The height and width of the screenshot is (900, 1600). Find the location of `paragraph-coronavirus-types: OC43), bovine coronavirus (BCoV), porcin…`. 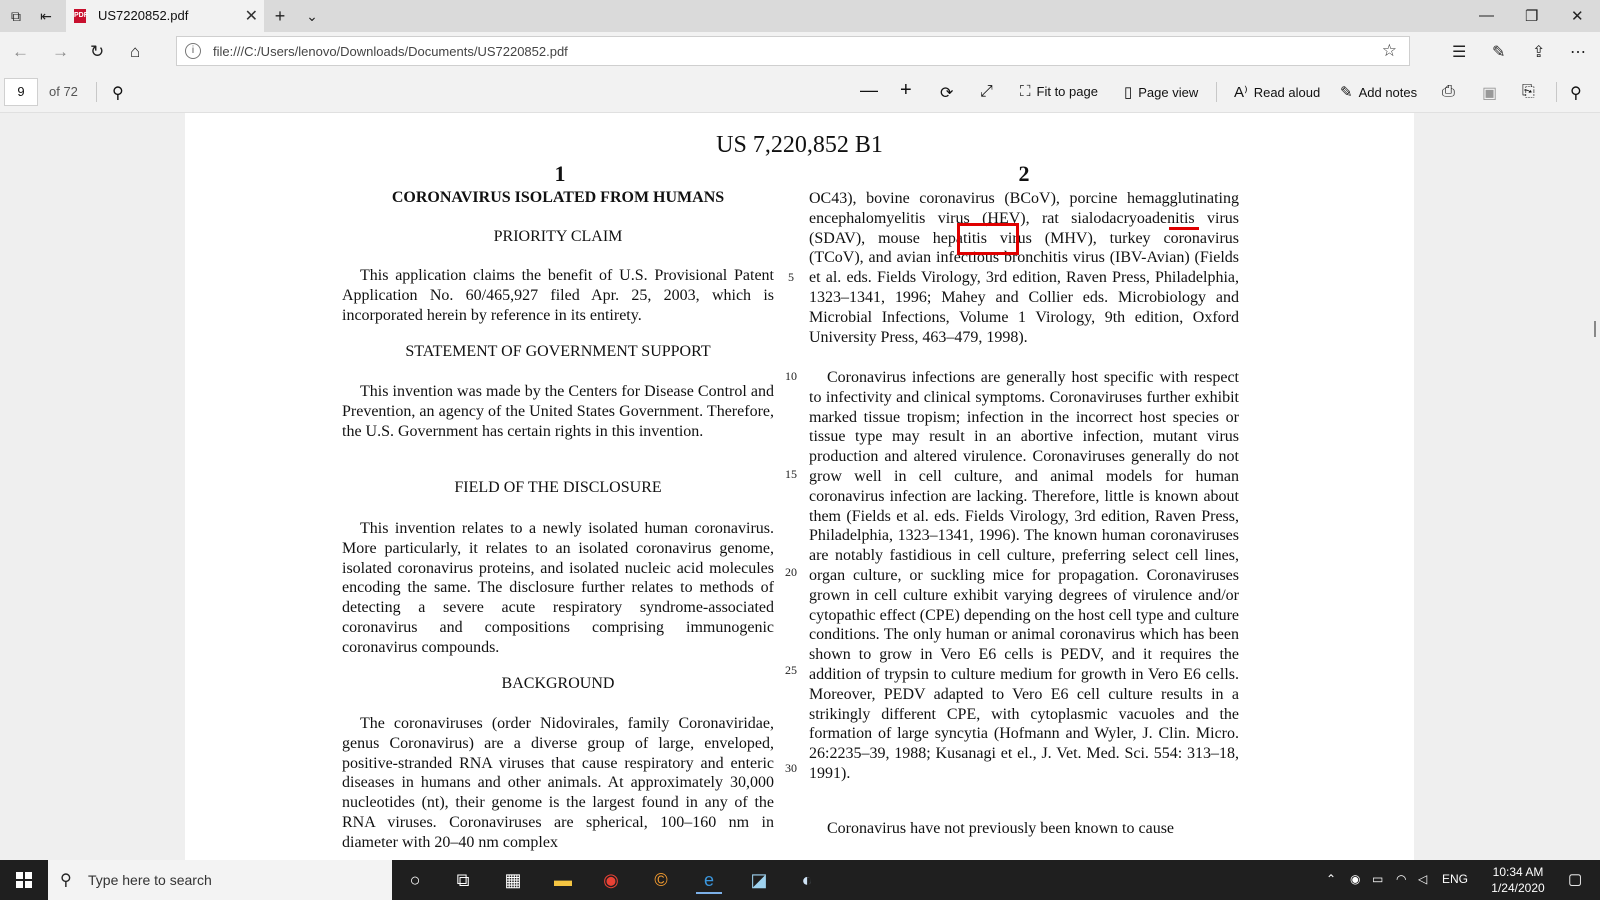

paragraph-coronavirus-types: OC43), bovine coronavirus (BCoV), porcin… is located at coordinates (1024, 268).